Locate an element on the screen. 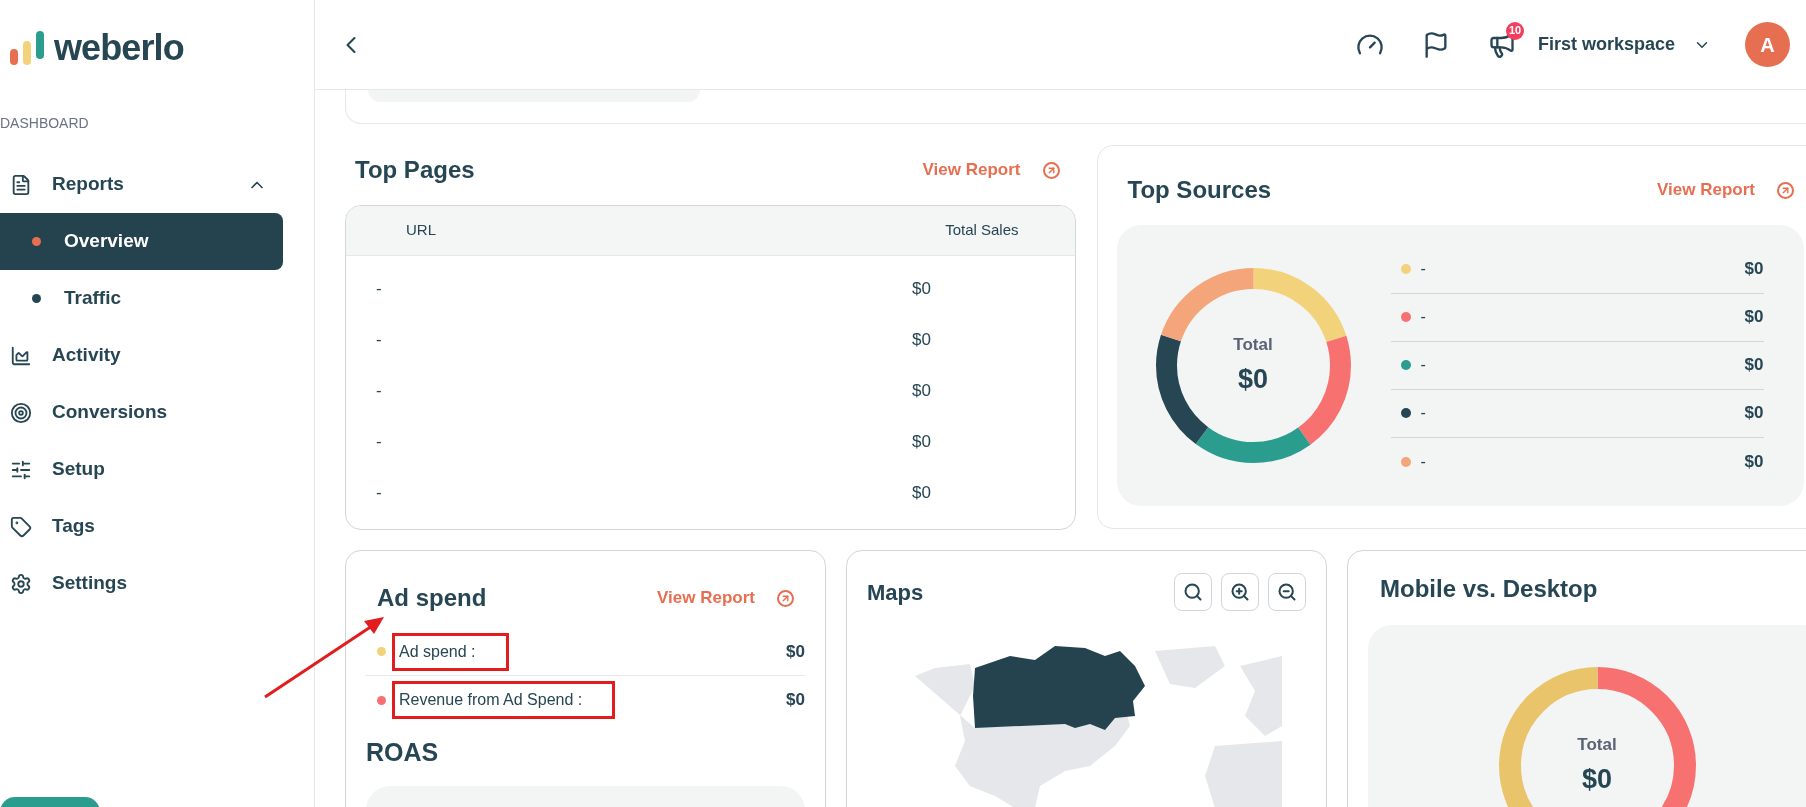 The width and height of the screenshot is (1806, 807). workspace-dropdown: First workspace is located at coordinates (1624, 44).